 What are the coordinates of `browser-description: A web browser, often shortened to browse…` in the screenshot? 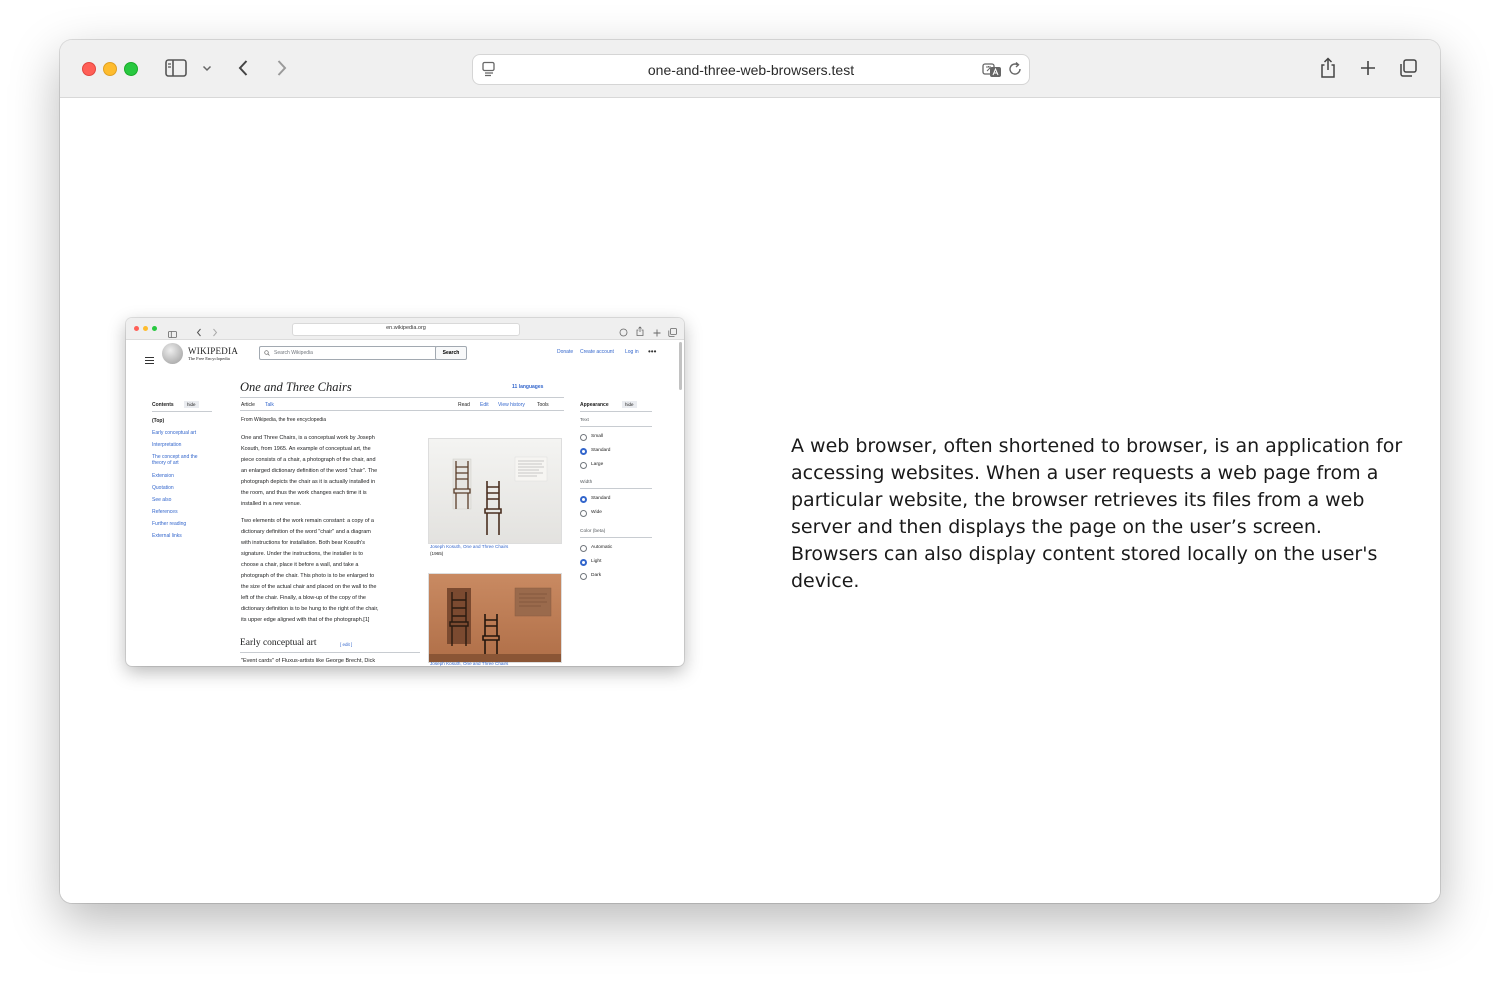 It's located at (1097, 513).